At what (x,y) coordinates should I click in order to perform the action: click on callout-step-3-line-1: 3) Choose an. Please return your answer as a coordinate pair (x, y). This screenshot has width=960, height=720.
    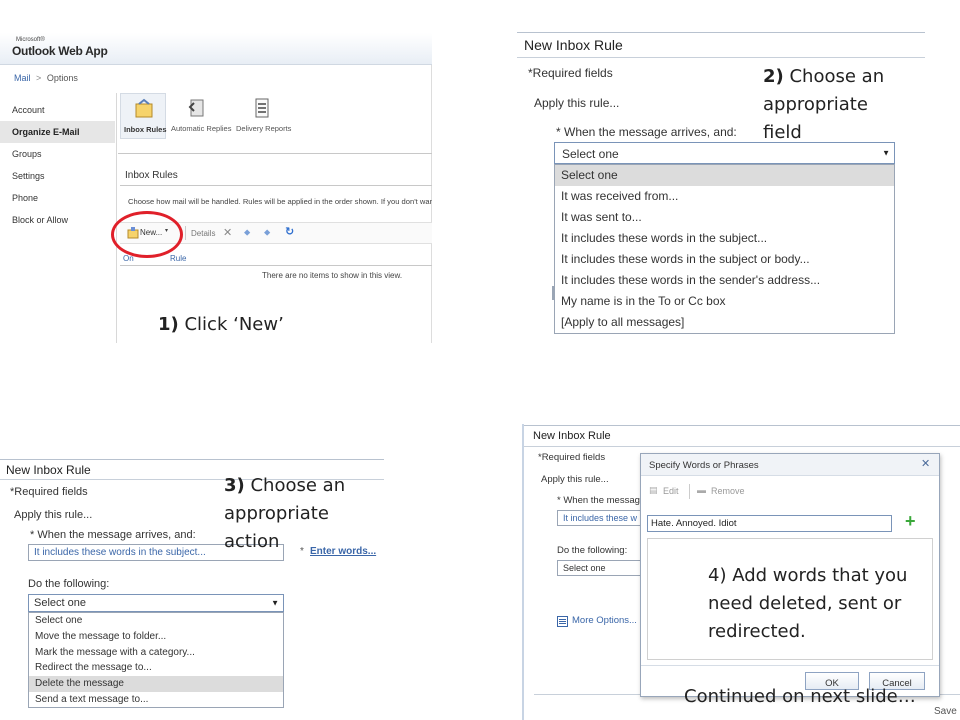
    Looking at the image, I should click on (284, 486).